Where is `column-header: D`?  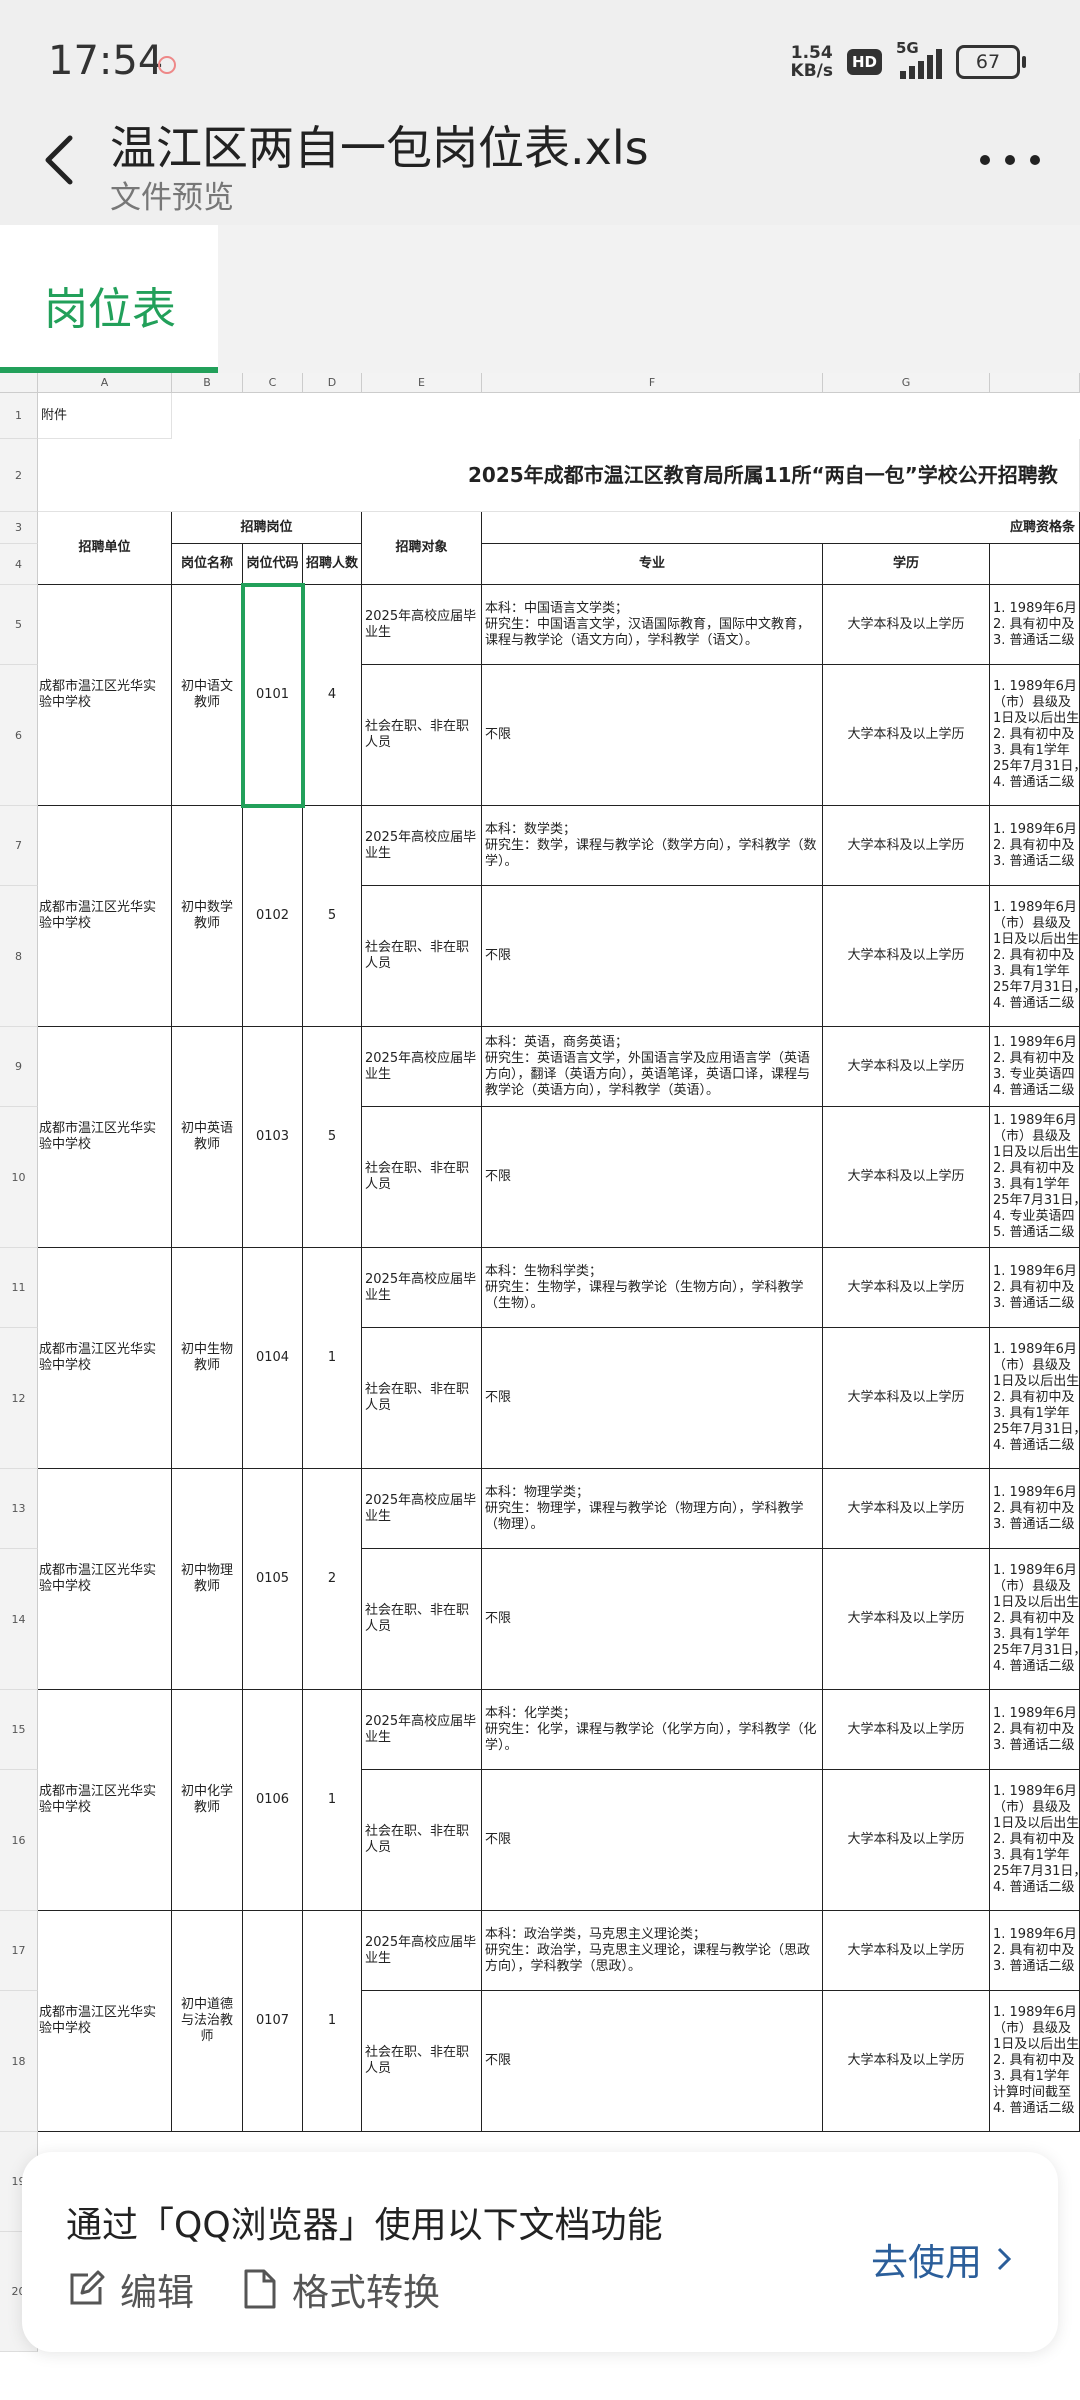
column-header: D is located at coordinates (332, 383).